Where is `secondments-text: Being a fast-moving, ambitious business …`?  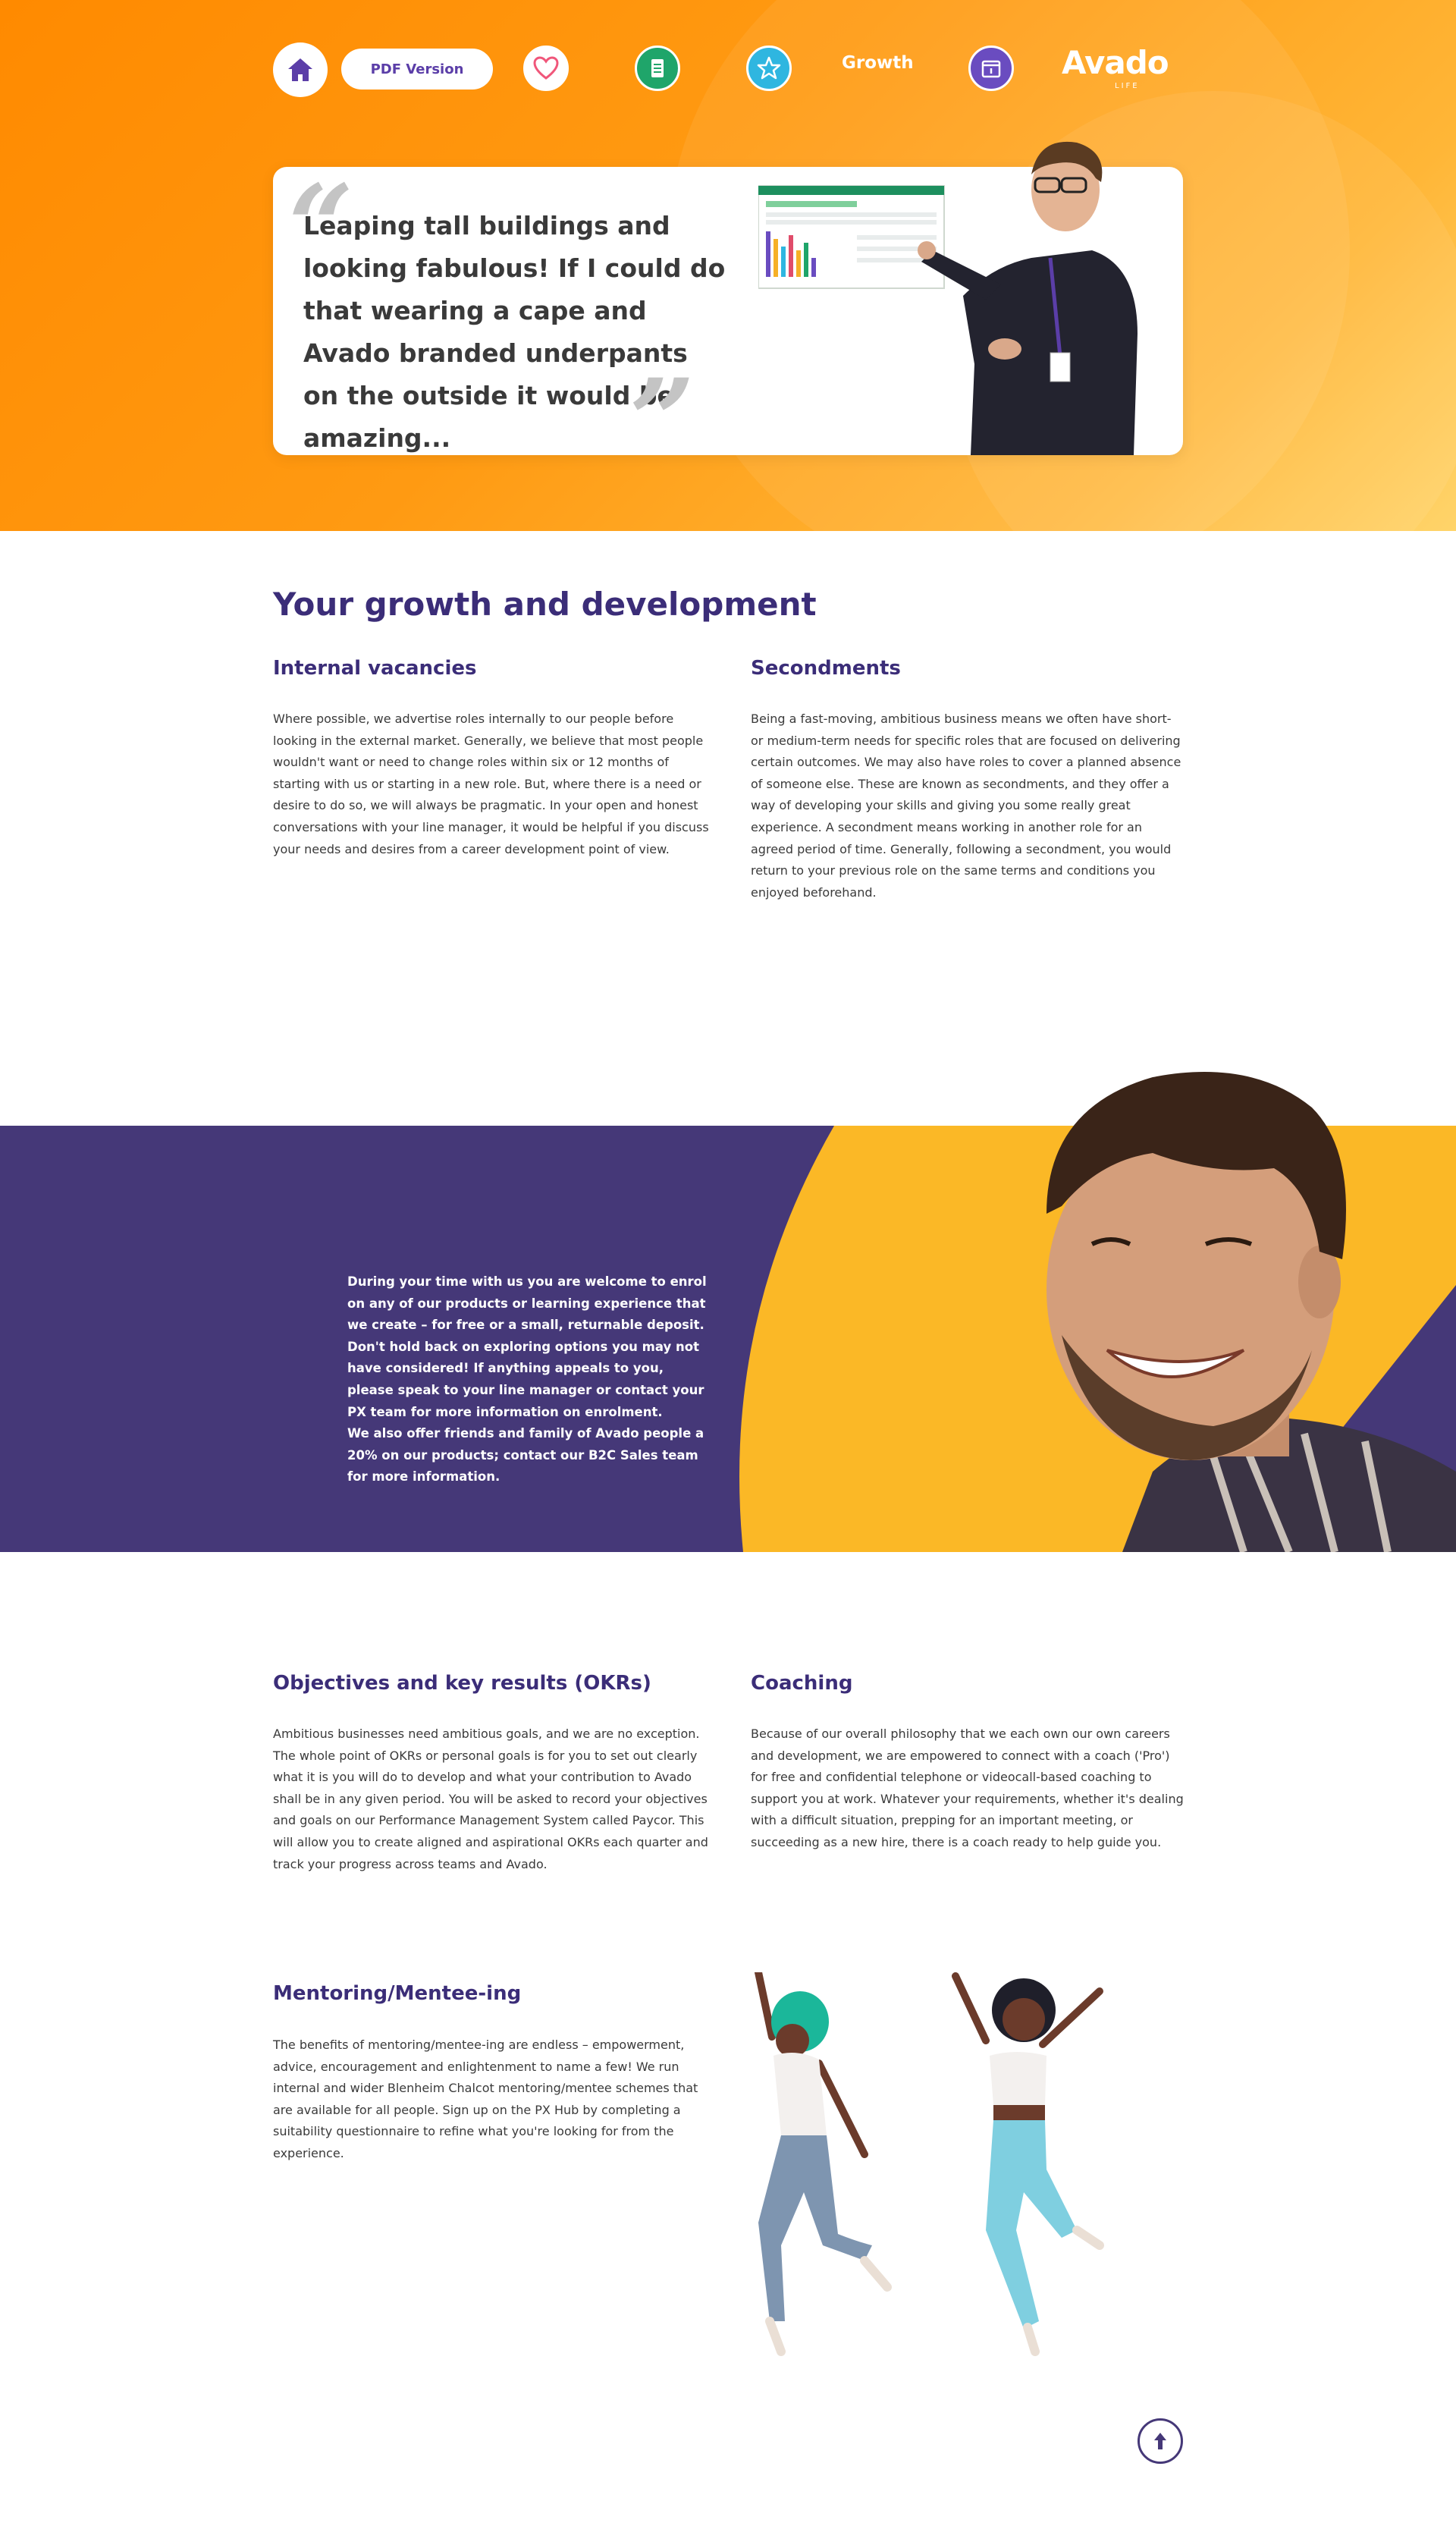
secondments-text: Being a fast-moving, ambitious business … is located at coordinates (966, 806).